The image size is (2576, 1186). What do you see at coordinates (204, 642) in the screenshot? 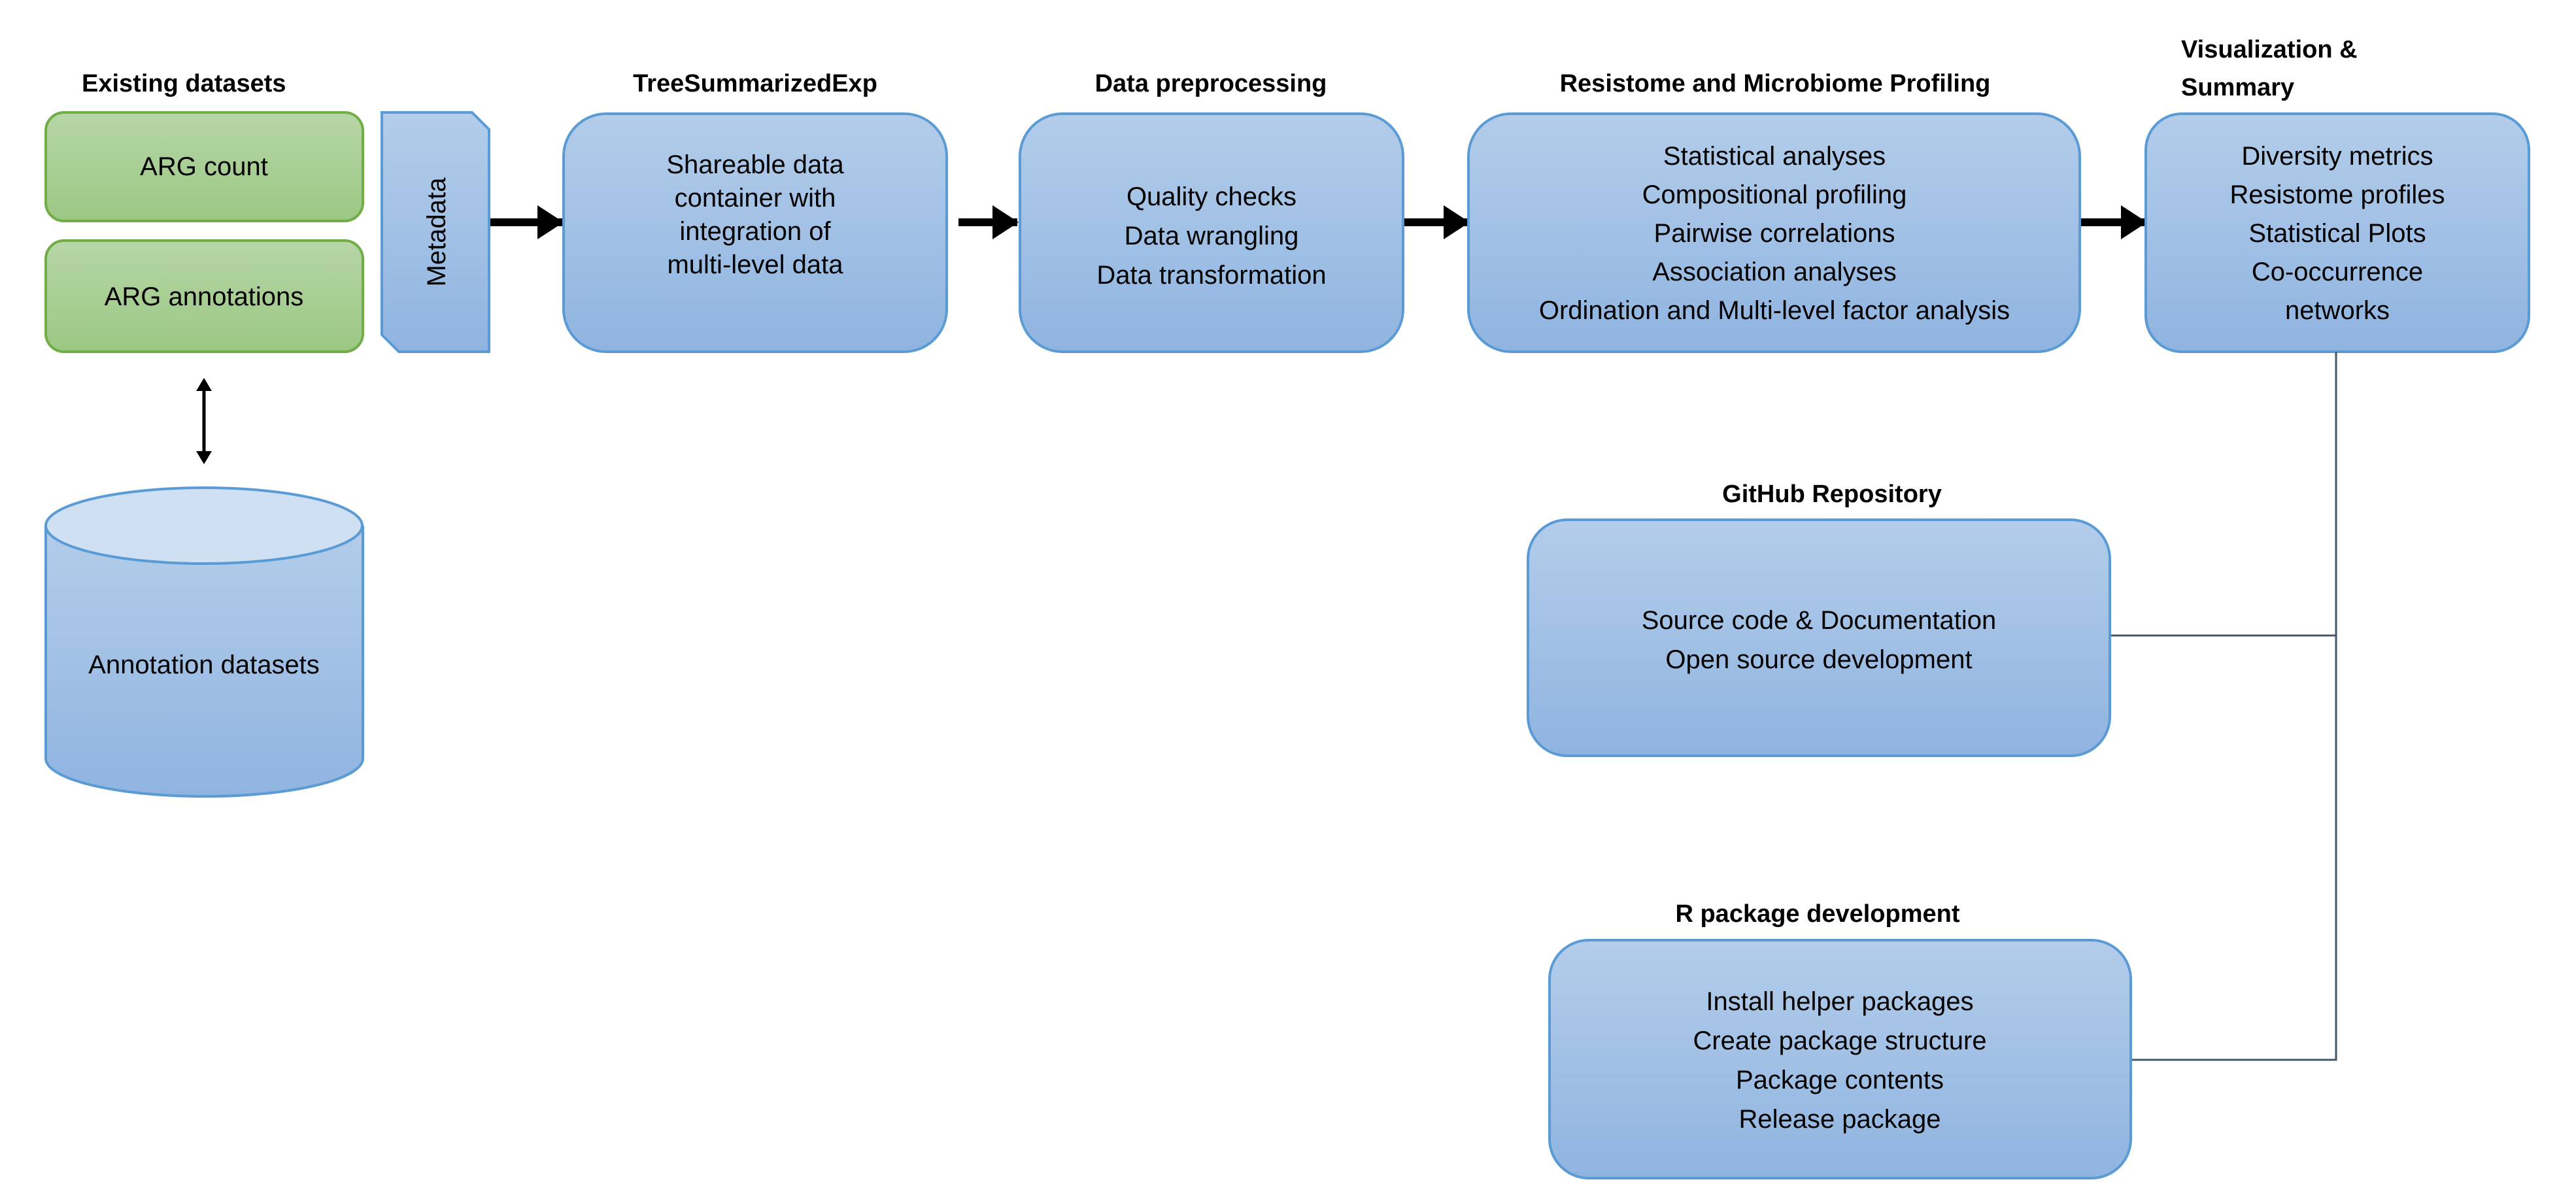
I see `annotation-datasets-cylinder: Annotation datasets` at bounding box center [204, 642].